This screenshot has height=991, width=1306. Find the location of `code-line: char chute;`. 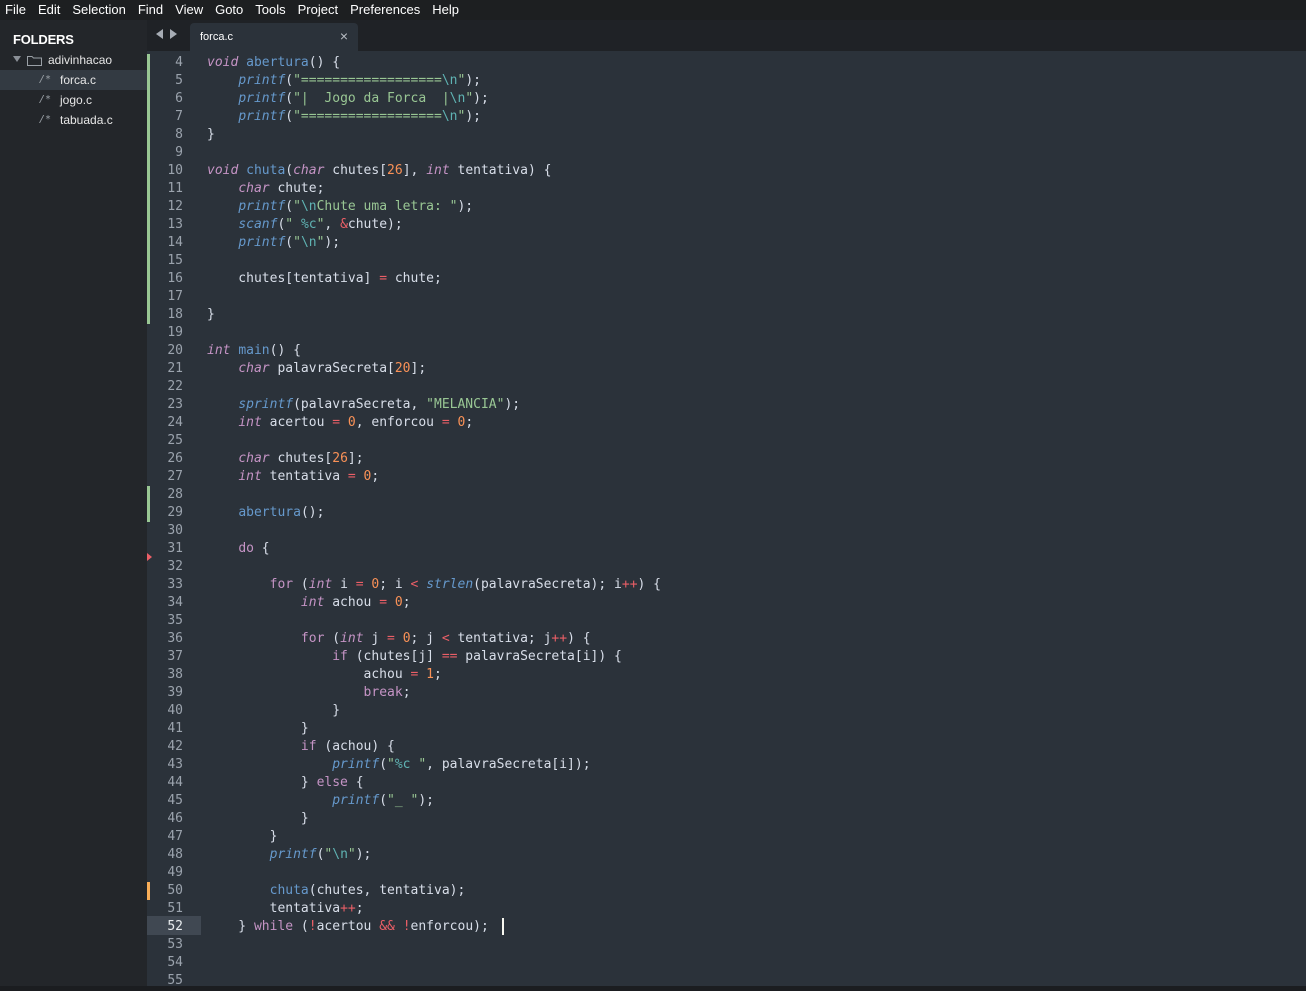

code-line: char chute; is located at coordinates (434, 189).